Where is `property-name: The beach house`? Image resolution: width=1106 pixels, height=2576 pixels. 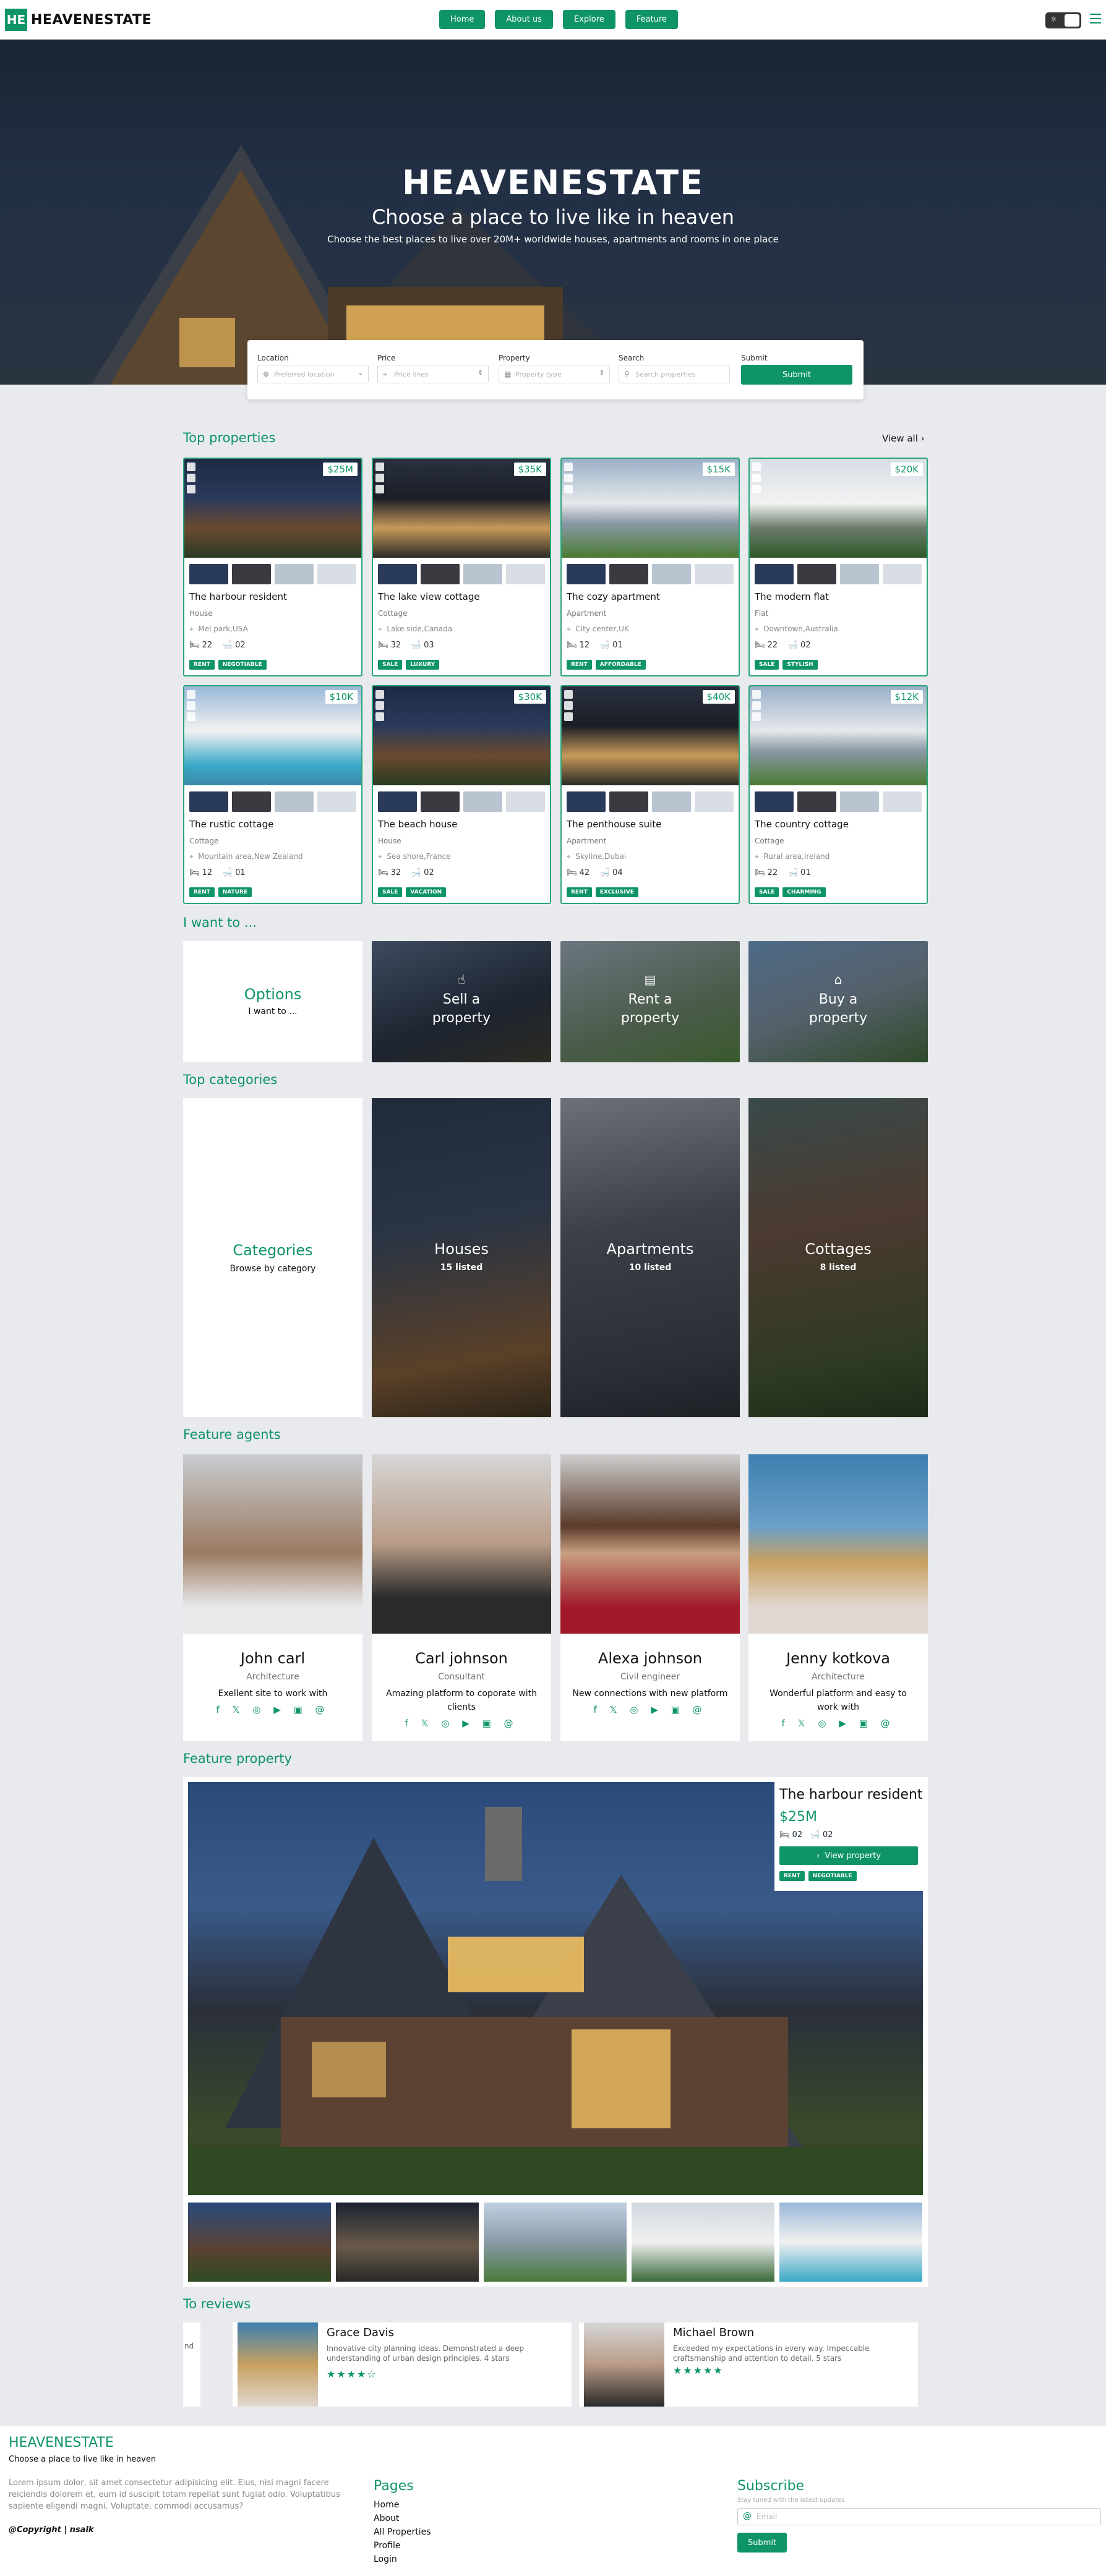
property-name: The beach house is located at coordinates (417, 824).